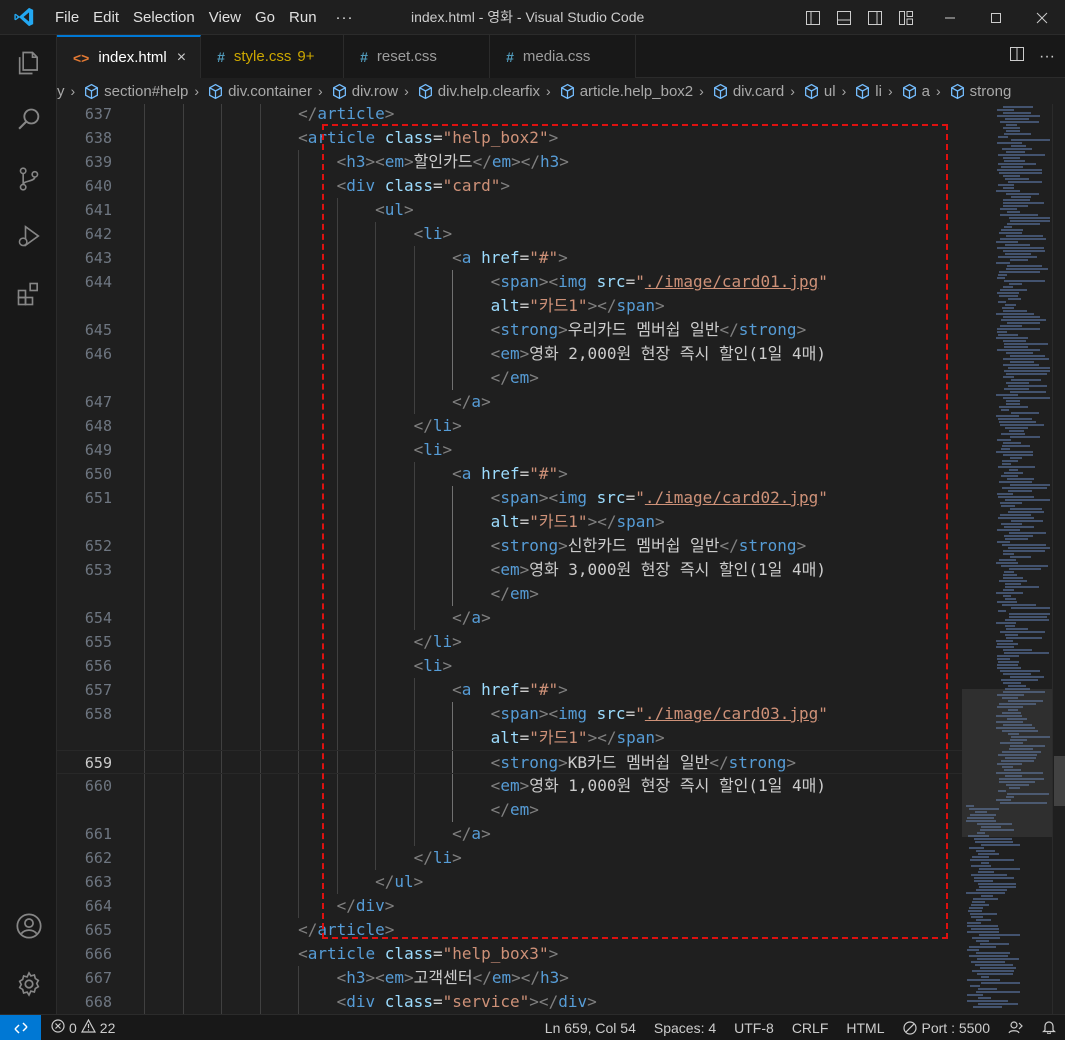 This screenshot has height=1040, width=1065. What do you see at coordinates (509, 666) in the screenshot?
I see `code-line: 656 <li>` at bounding box center [509, 666].